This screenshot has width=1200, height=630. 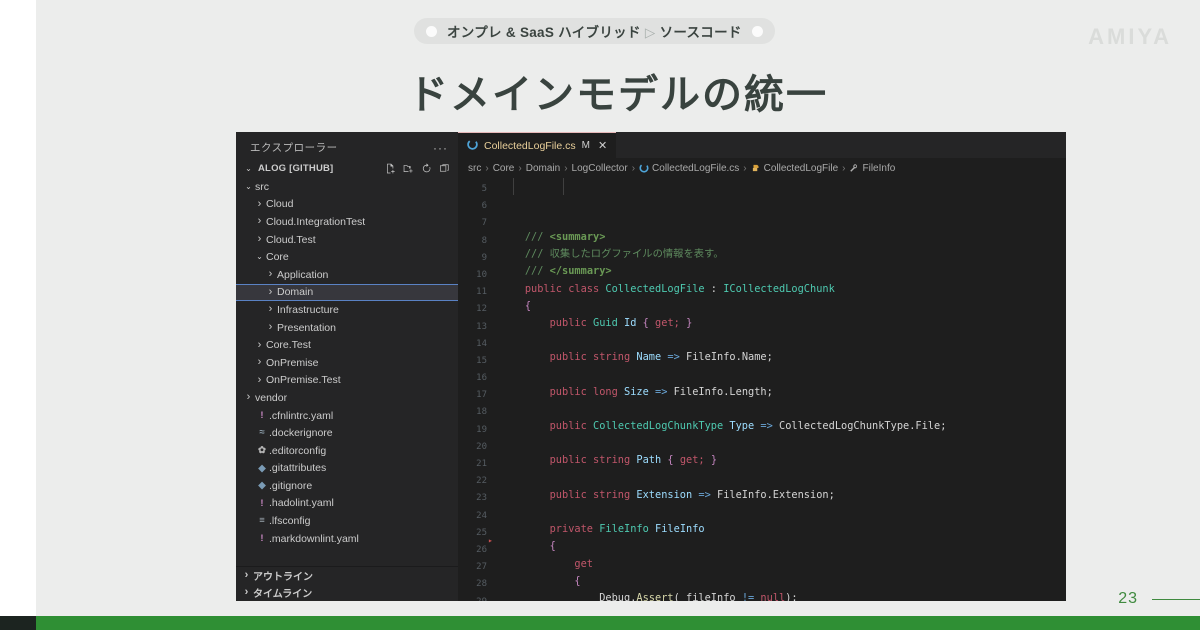 What do you see at coordinates (783, 460) in the screenshot?
I see `code-line: public string Path { get; }` at bounding box center [783, 460].